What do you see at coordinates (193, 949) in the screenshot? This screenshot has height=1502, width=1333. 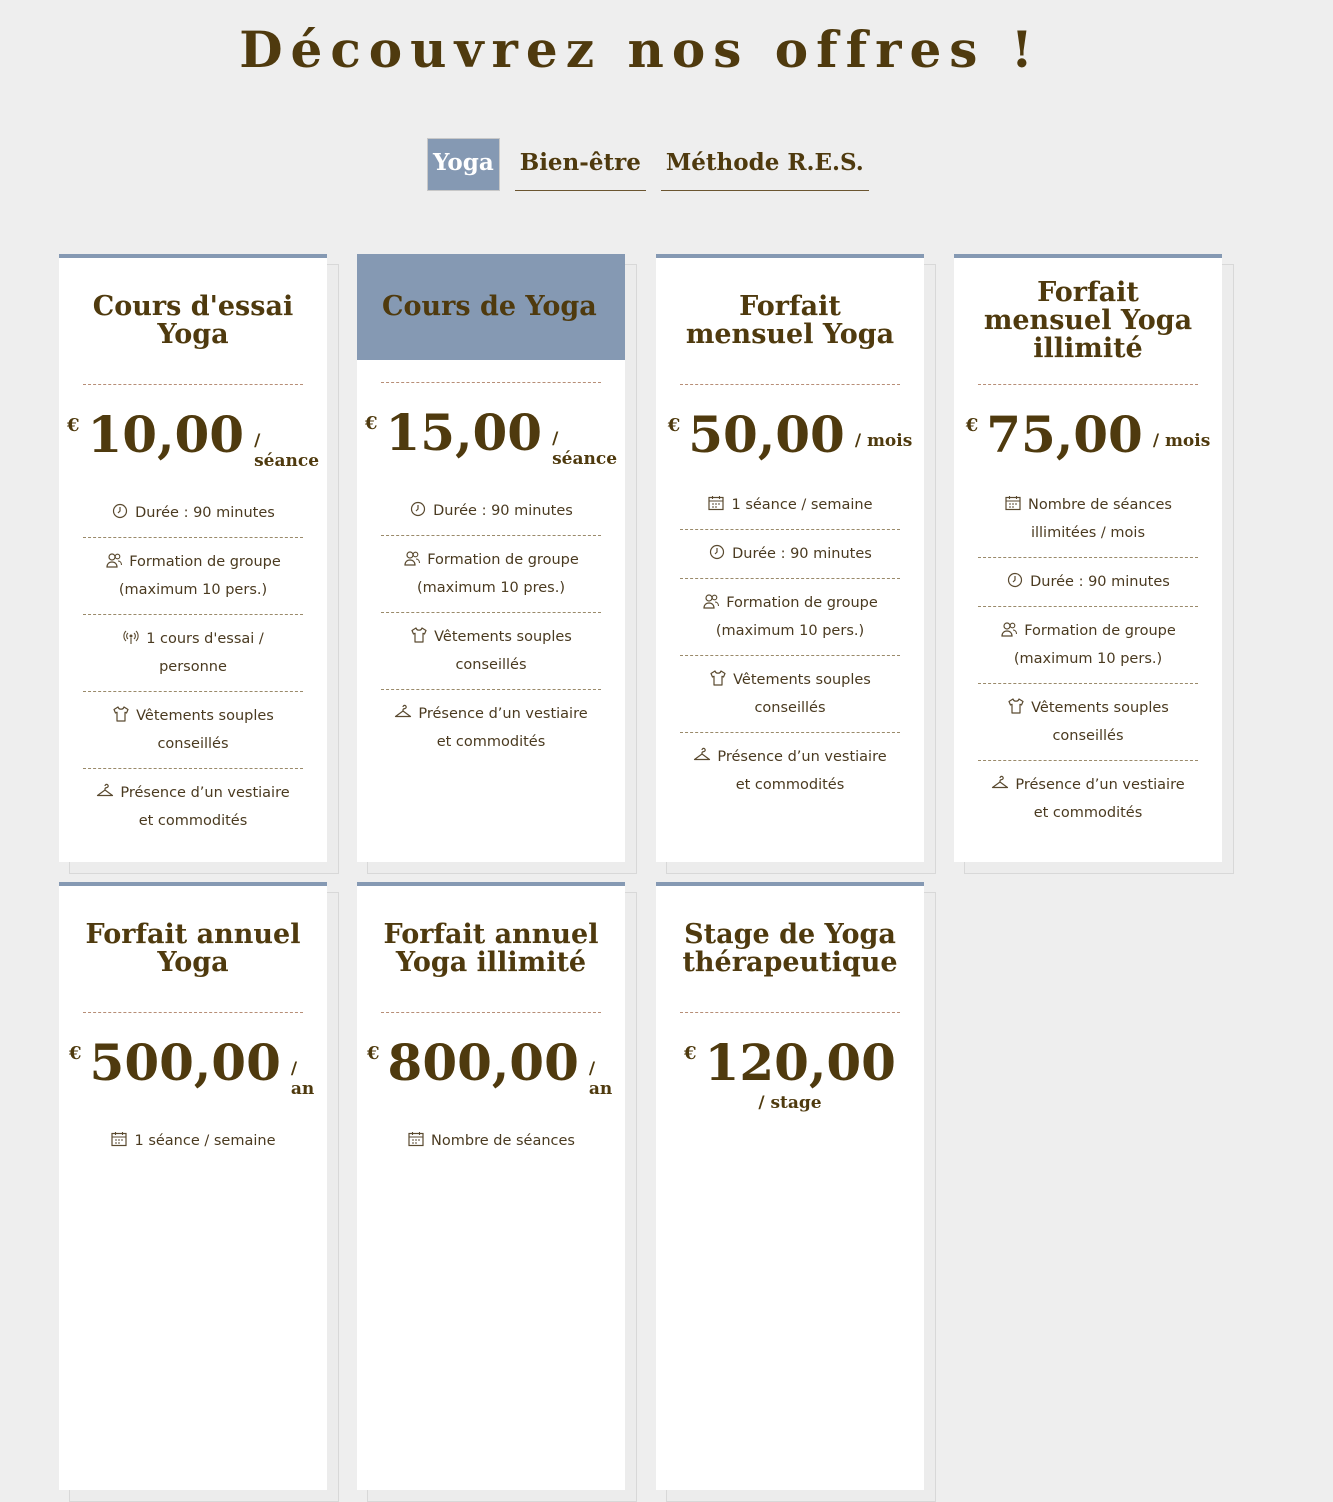 I see `card-header: Forfait annuel Yoga` at bounding box center [193, 949].